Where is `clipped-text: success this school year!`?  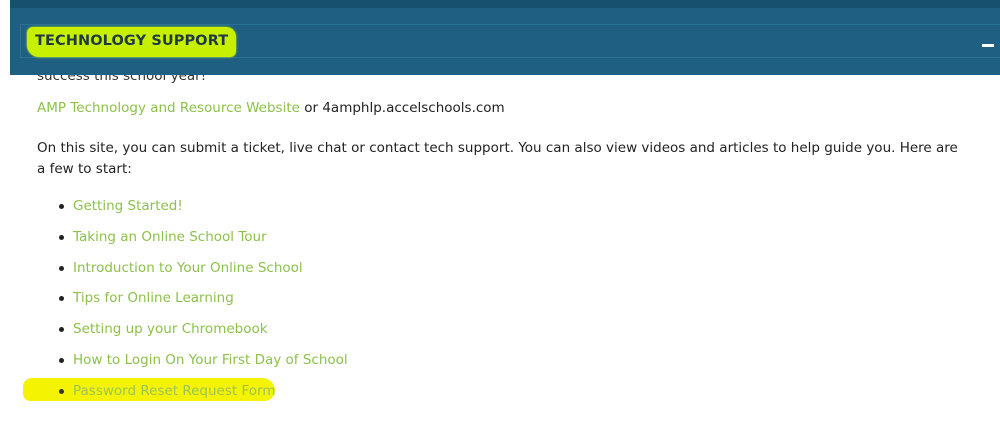
clipped-text: success this school year! is located at coordinates (287, 82).